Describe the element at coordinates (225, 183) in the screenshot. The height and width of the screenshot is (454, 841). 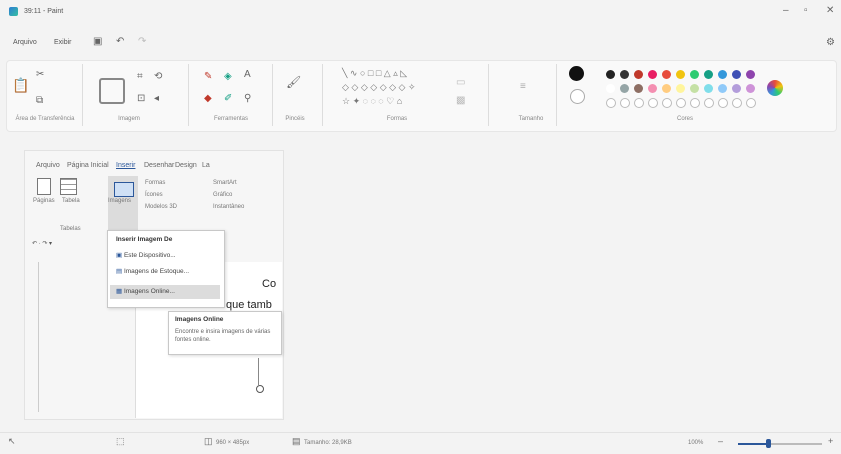
I see `word-smartart-label: SmartArt` at that location.